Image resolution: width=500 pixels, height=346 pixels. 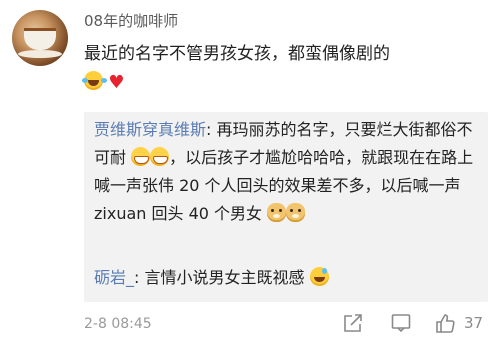 I want to click on comment-button, so click(x=401, y=323).